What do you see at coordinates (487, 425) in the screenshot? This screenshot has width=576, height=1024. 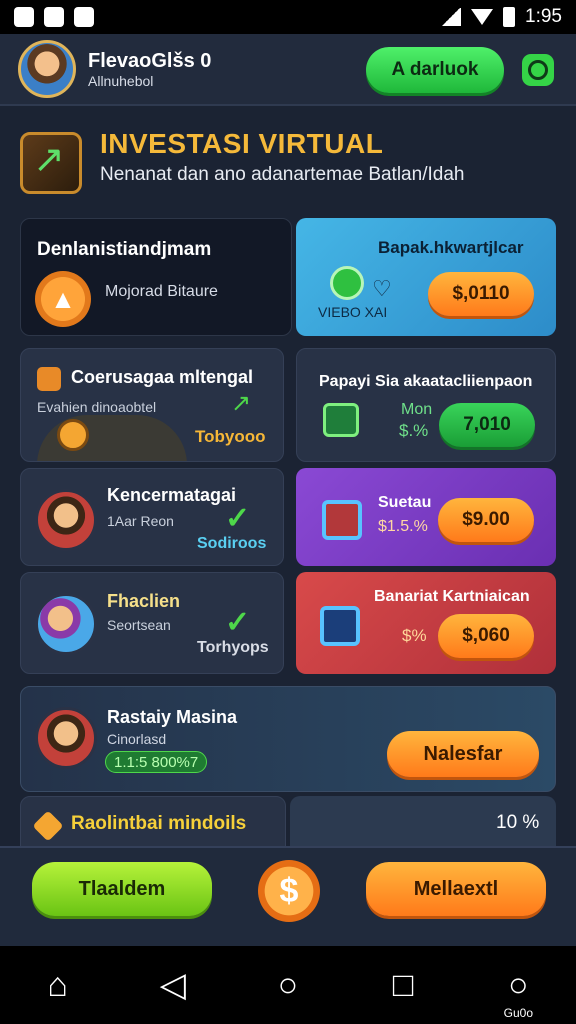 I see `invest-button: 7,010` at bounding box center [487, 425].